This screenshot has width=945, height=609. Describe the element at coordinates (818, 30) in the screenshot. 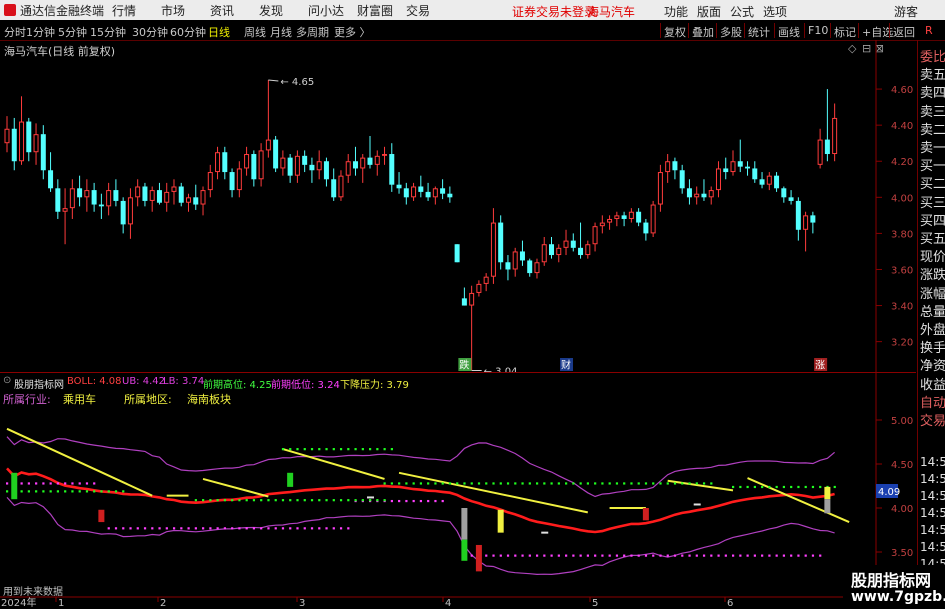

I see `tool-button: F10` at that location.